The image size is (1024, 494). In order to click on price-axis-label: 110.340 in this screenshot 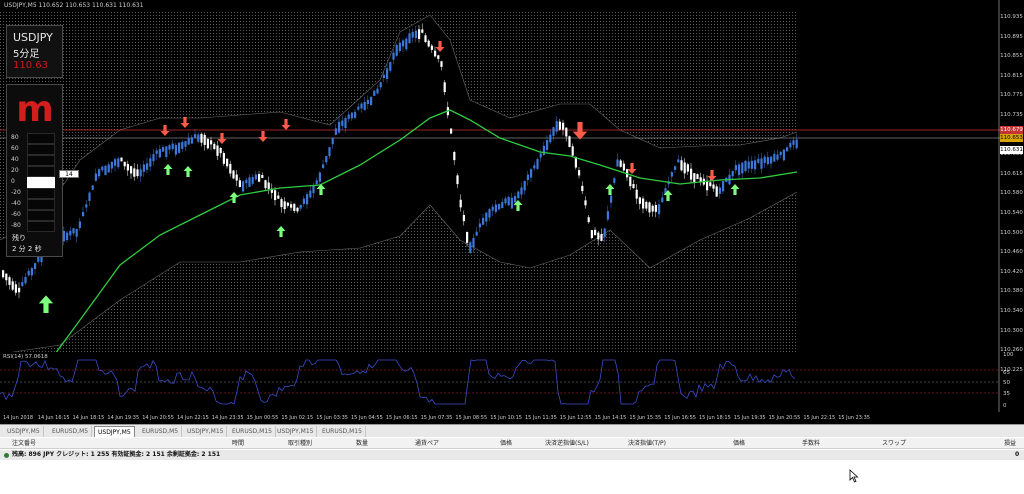, I will do `click(1011, 311)`.